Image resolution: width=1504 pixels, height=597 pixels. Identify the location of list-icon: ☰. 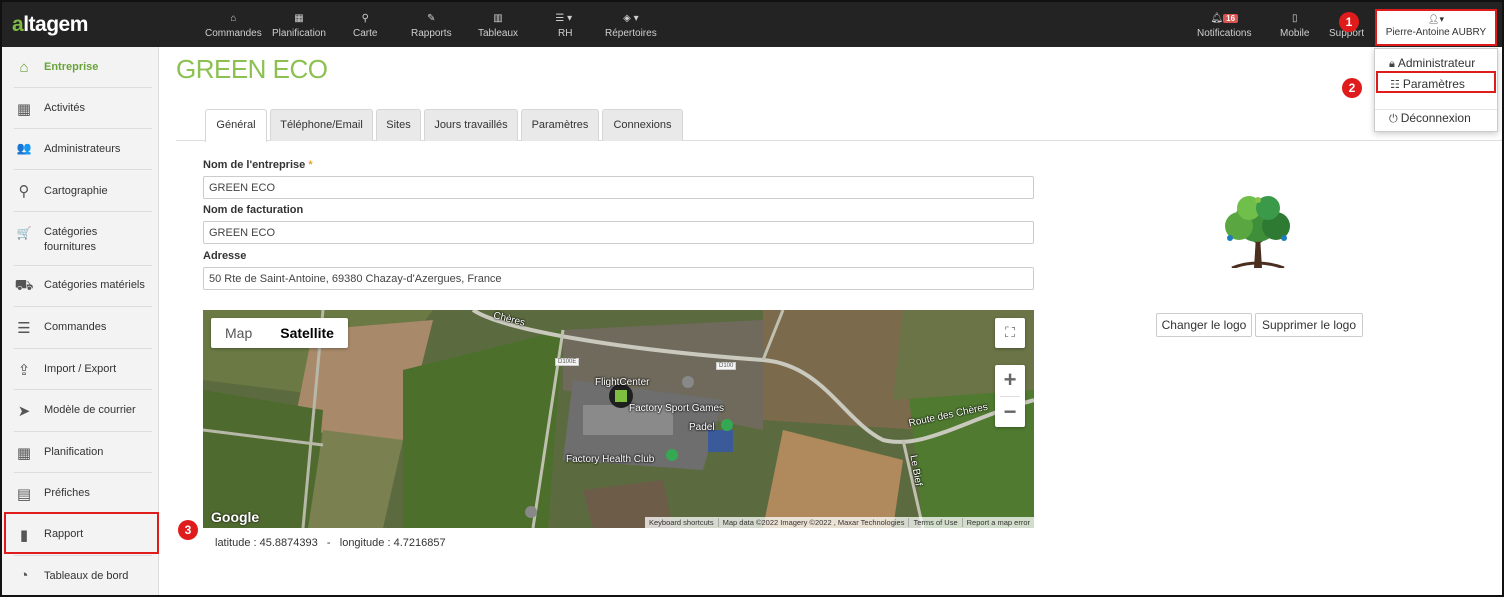
(24, 328).